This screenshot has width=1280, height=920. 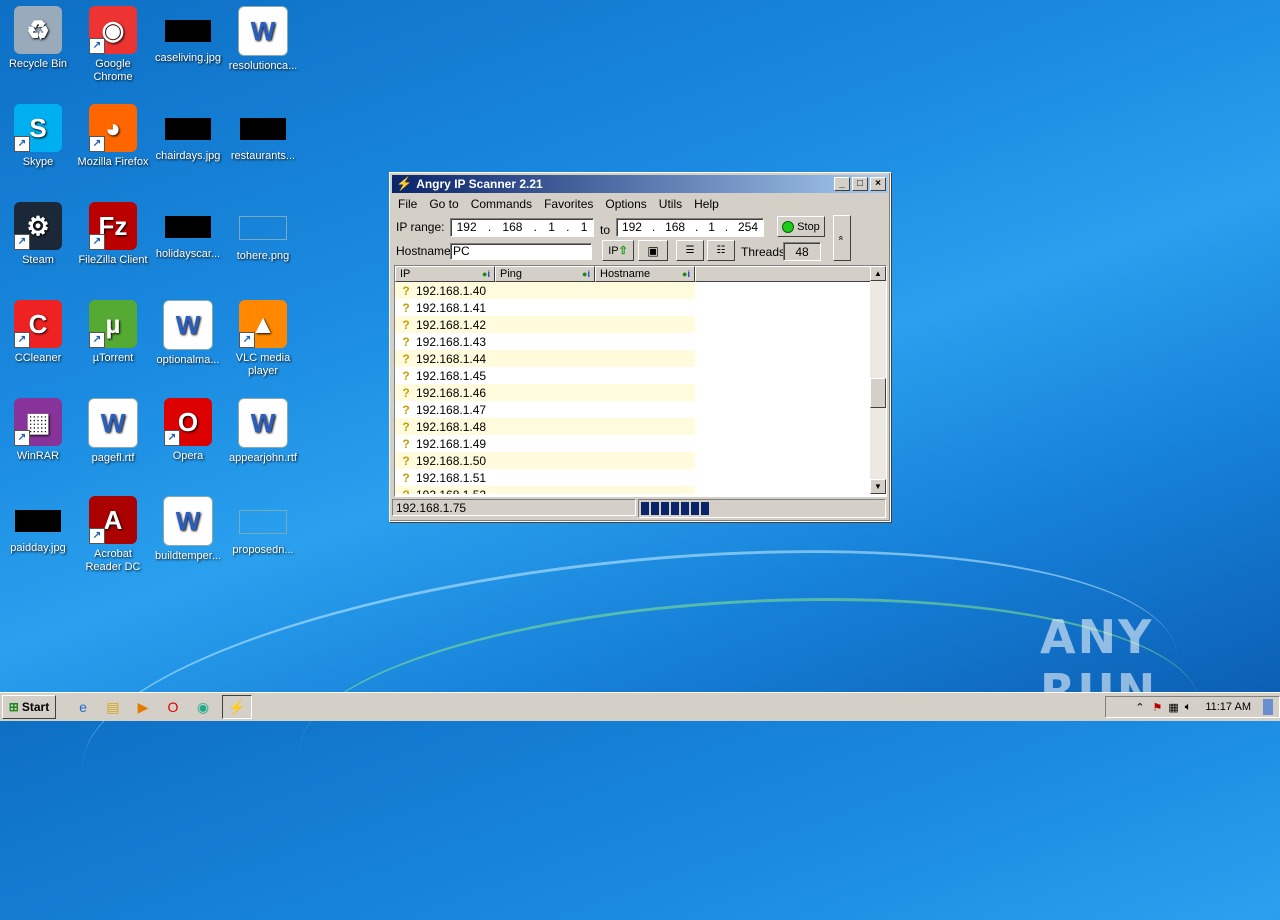 I want to click on table-row: ? 192.168.1.51, so click(x=640, y=477).